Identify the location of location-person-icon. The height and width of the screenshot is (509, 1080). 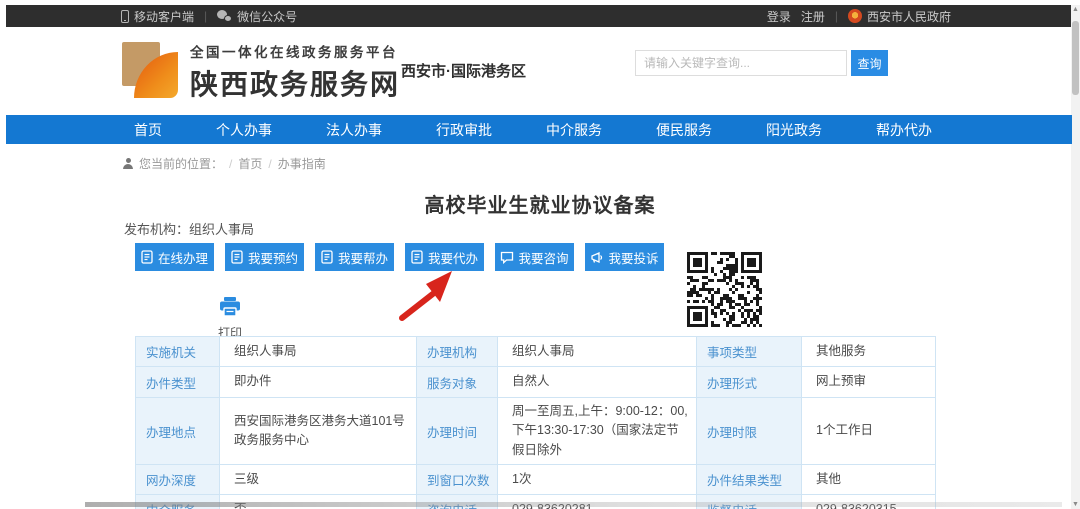
(128, 163).